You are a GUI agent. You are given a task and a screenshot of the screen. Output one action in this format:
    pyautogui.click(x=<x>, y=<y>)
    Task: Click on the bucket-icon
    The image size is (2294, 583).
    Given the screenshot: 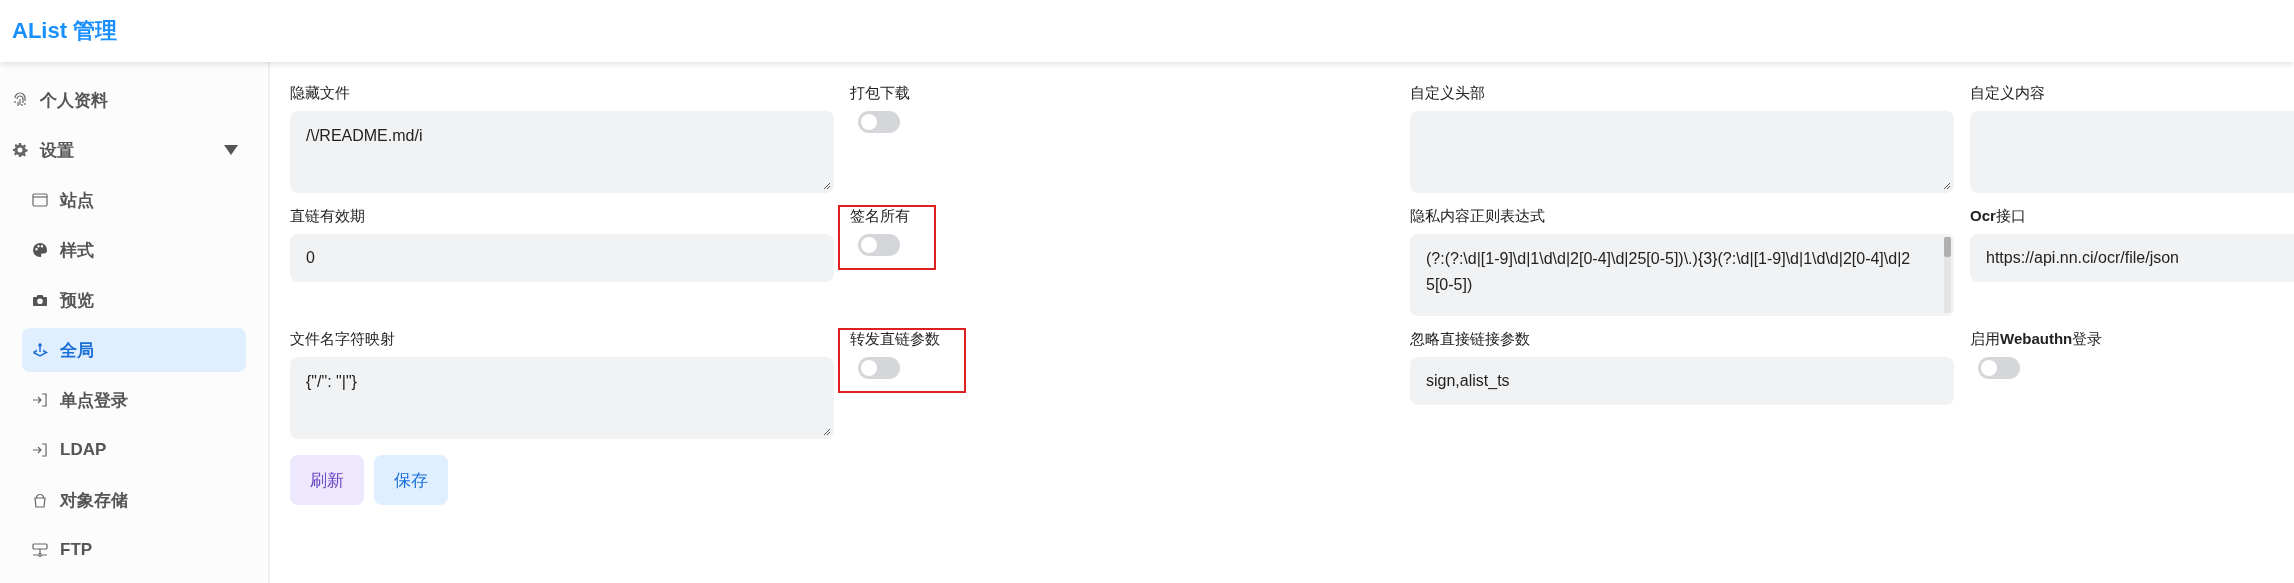 What is the action you would take?
    pyautogui.click(x=40, y=500)
    